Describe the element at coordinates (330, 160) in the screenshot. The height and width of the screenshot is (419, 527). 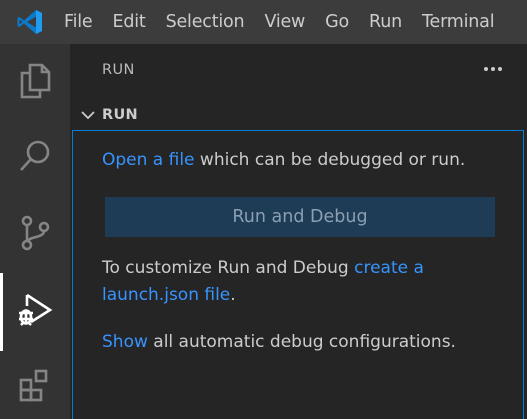
I see `open-file-text: which can be debugged or run.` at that location.